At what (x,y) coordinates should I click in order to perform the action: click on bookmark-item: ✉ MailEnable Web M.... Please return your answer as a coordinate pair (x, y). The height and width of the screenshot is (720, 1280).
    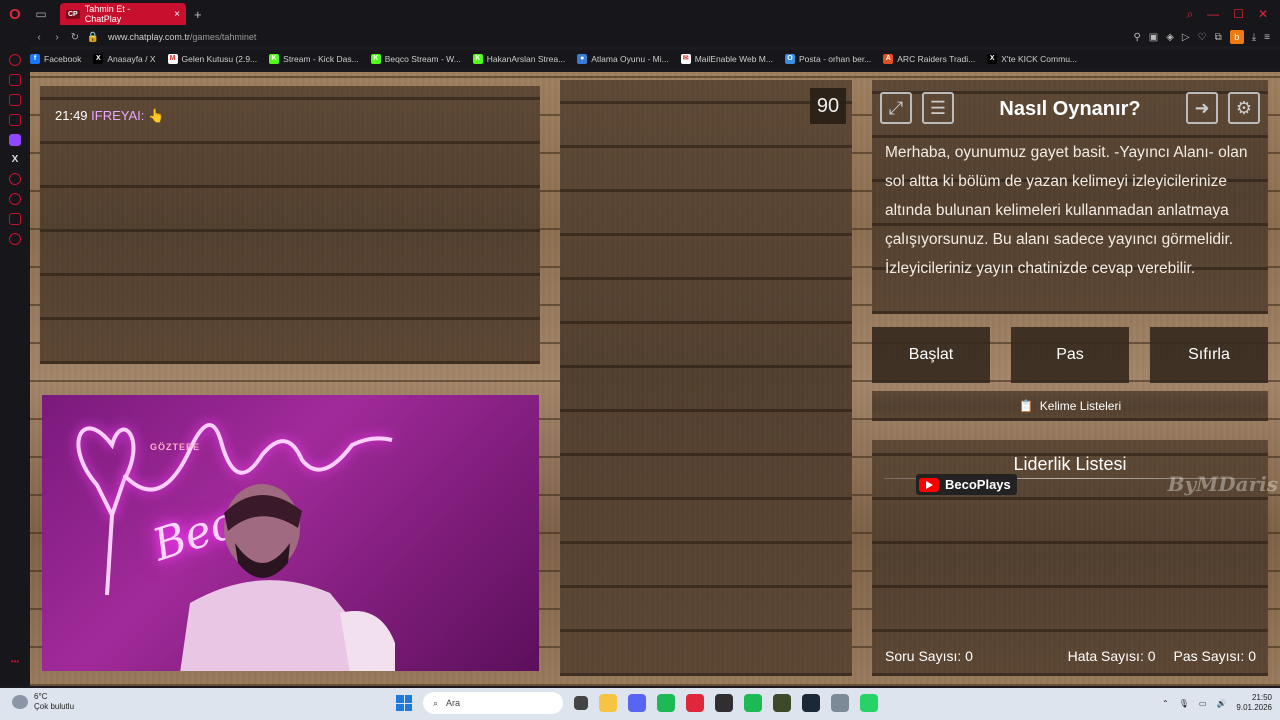
    Looking at the image, I should click on (726, 59).